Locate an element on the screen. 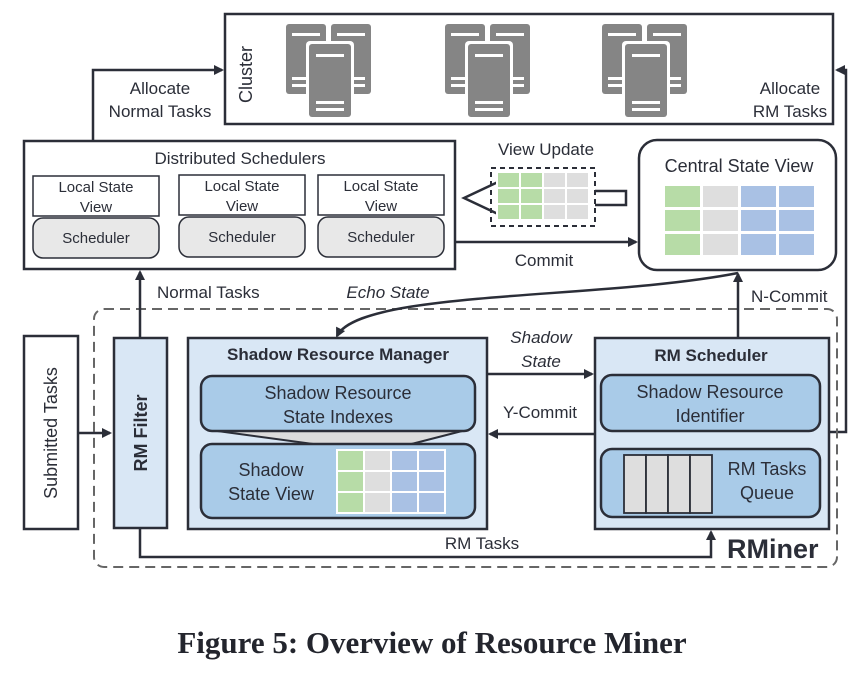 Image resolution: width=867 pixels, height=676 pixels. shadow-state-view: Shadow State View is located at coordinates (338, 481).